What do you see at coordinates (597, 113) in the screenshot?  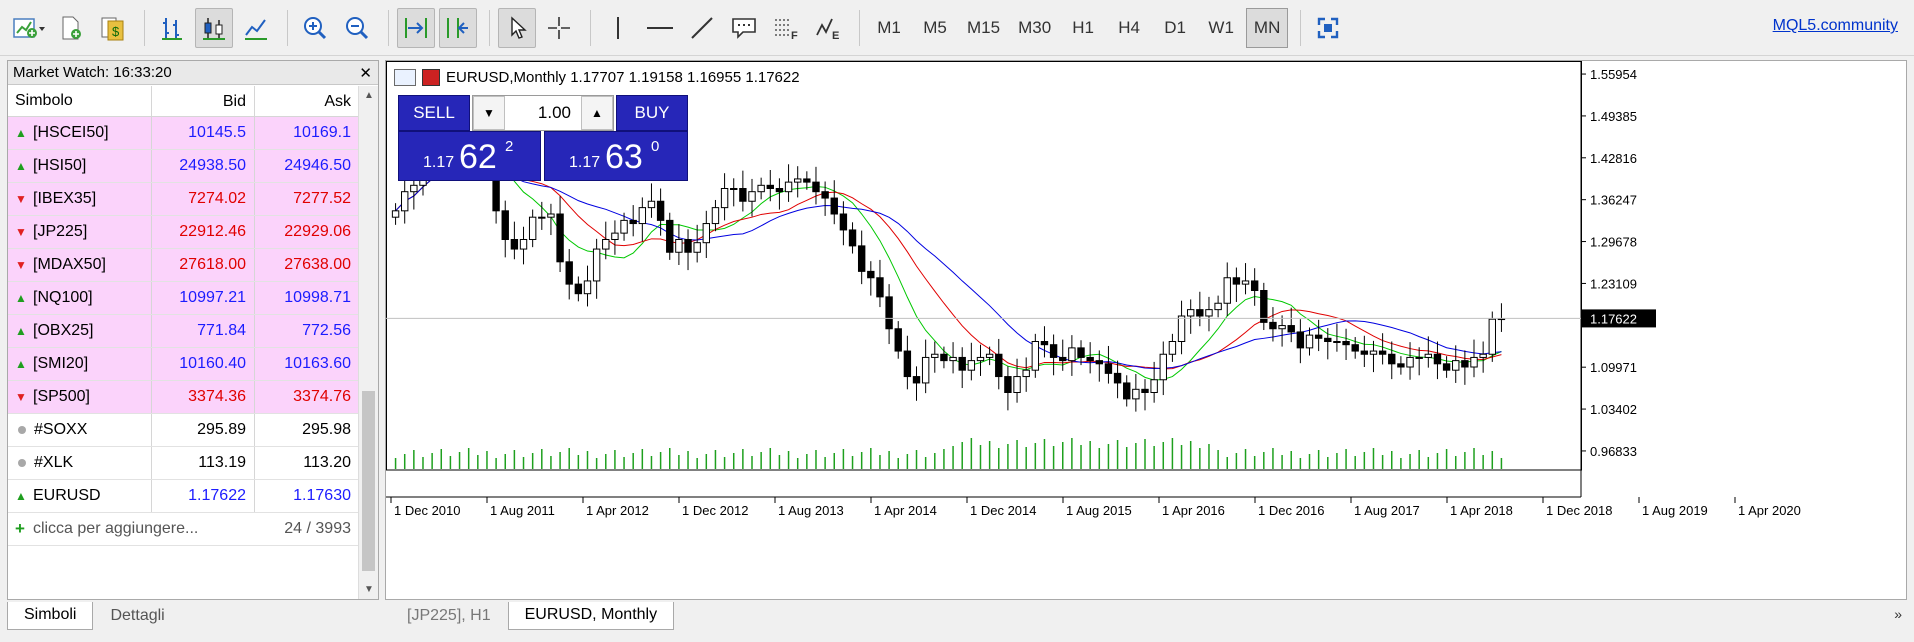 I see `lot-increase-icon: ▲` at bounding box center [597, 113].